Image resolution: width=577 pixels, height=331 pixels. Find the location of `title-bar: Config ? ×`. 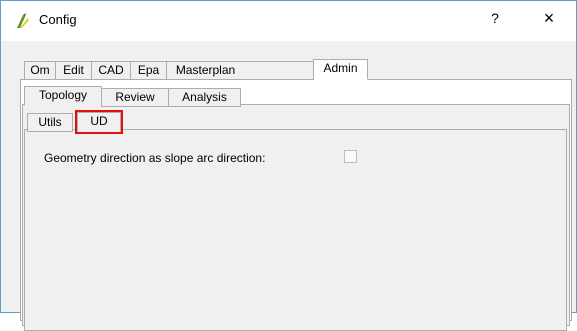

title-bar: Config ? × is located at coordinates (288, 21).